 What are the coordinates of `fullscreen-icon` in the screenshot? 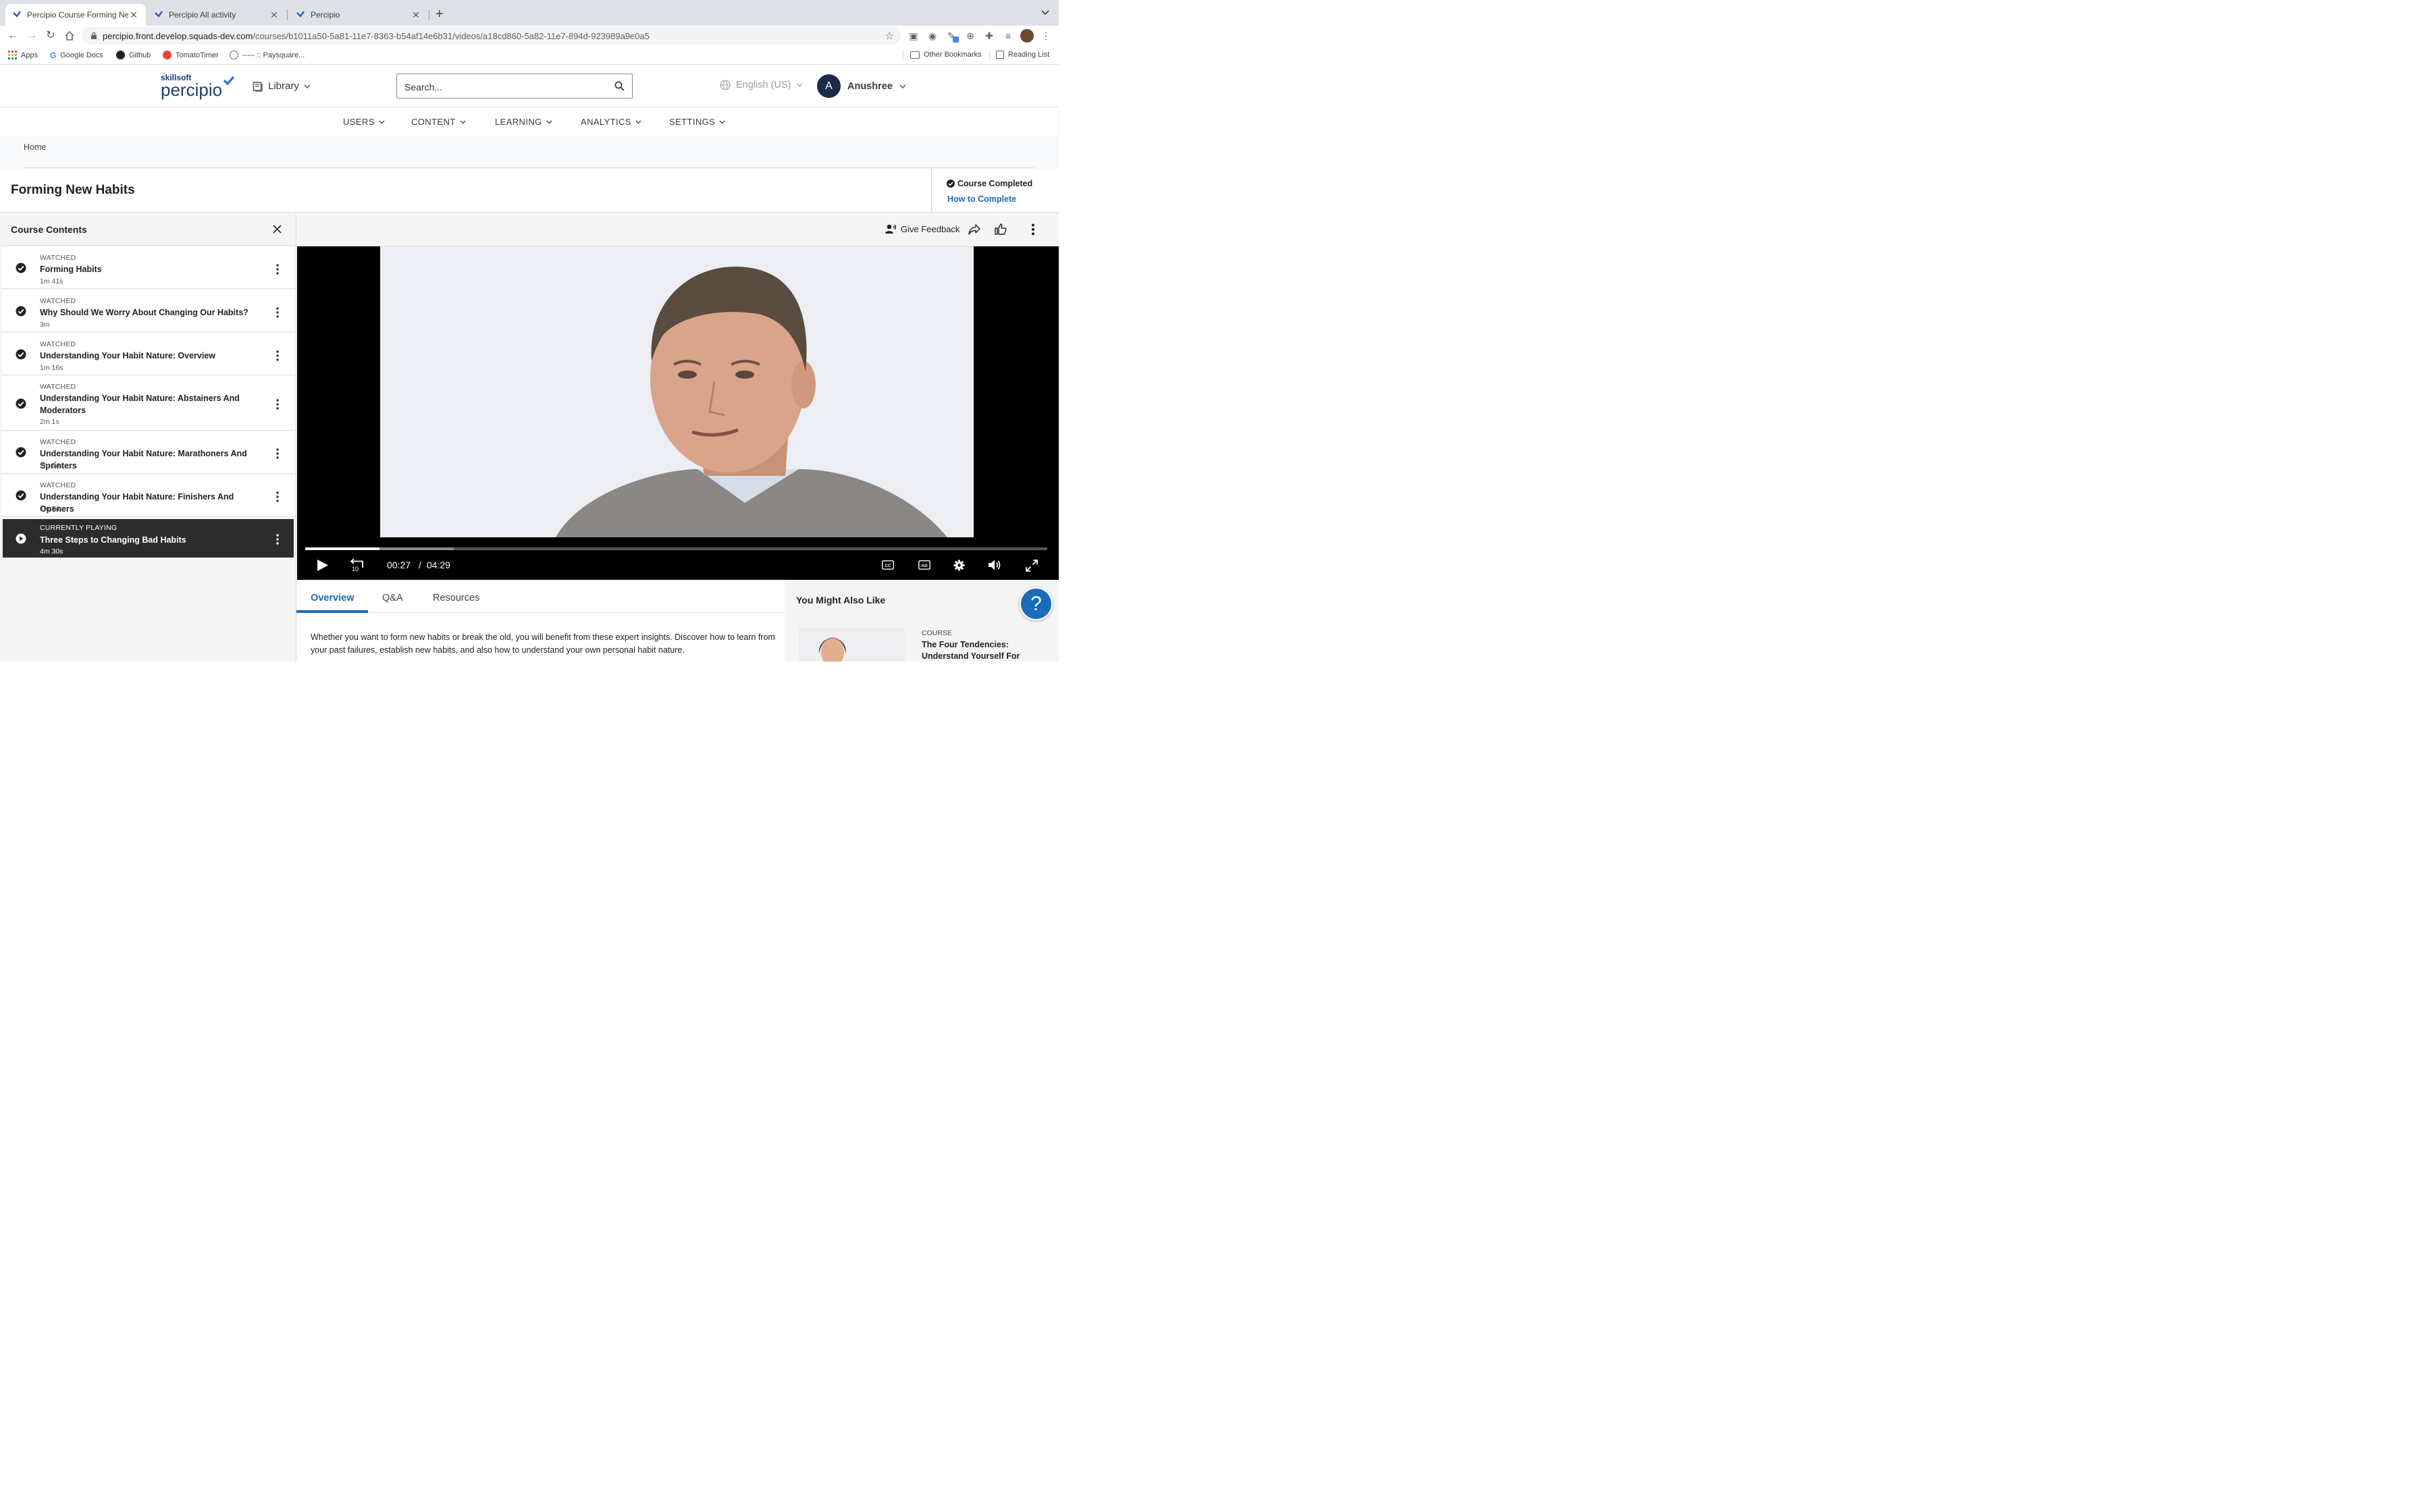 It's located at (1032, 566).